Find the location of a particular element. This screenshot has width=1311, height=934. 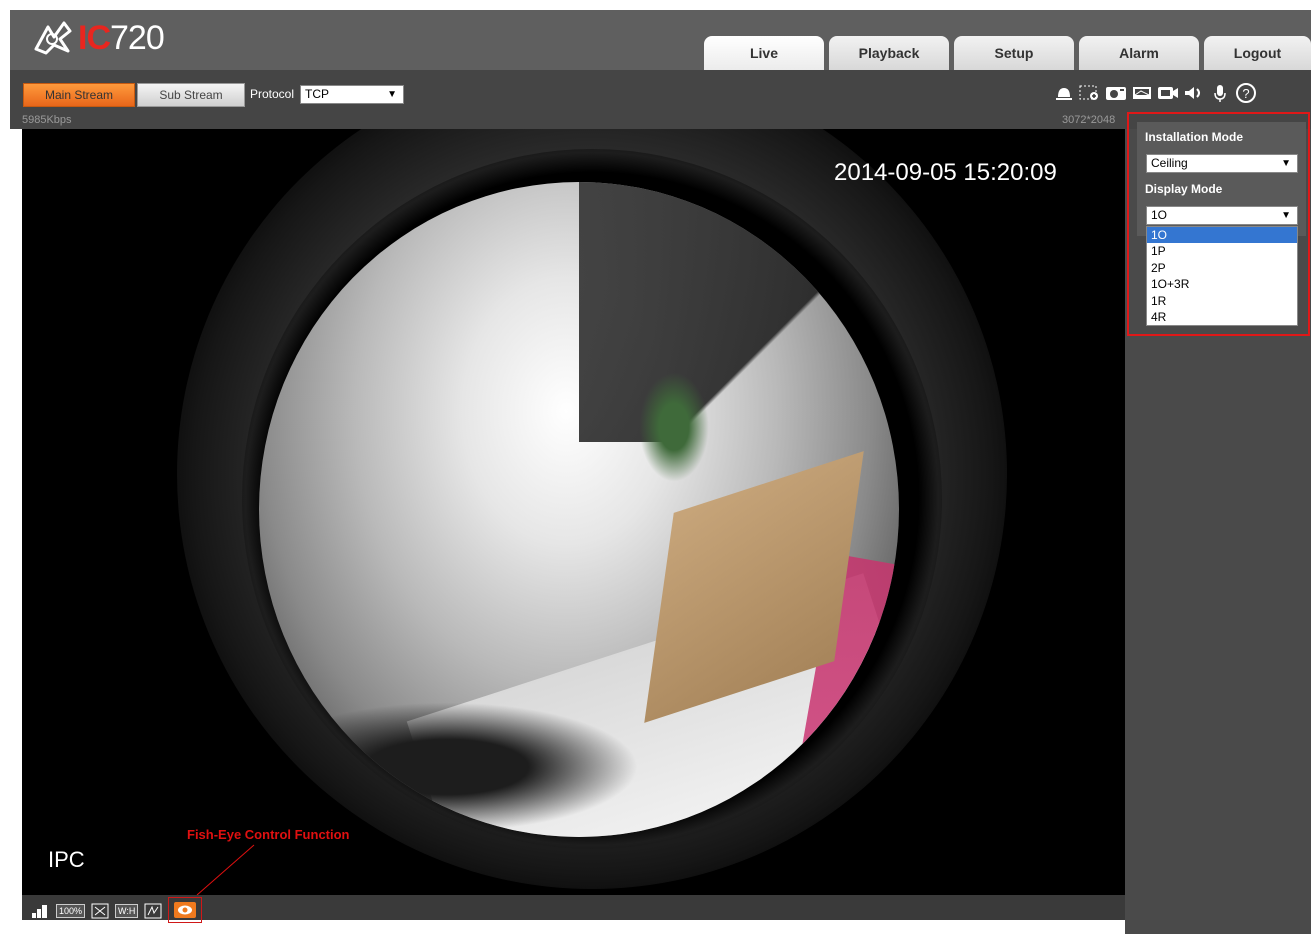

display-mode-option: 4R is located at coordinates (1222, 317).